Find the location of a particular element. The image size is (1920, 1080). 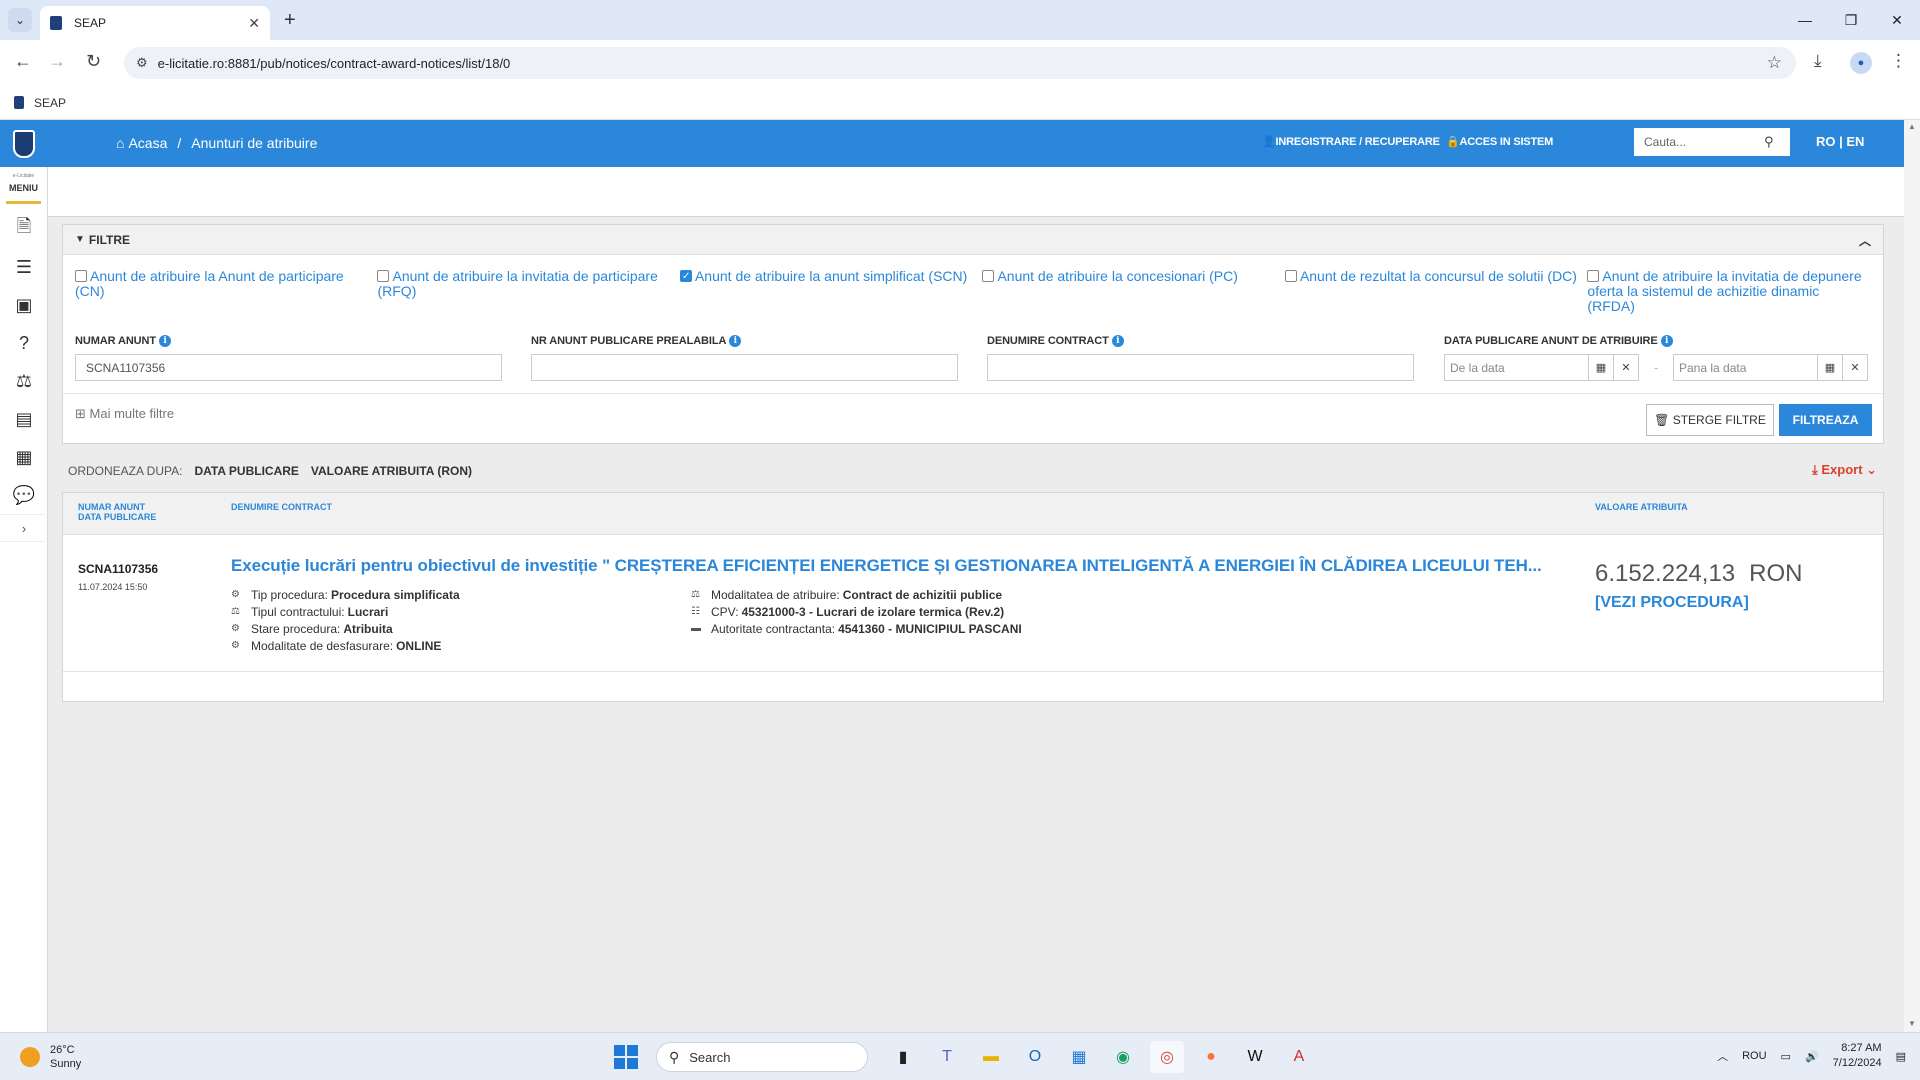

seap-logo is located at coordinates (24, 143).